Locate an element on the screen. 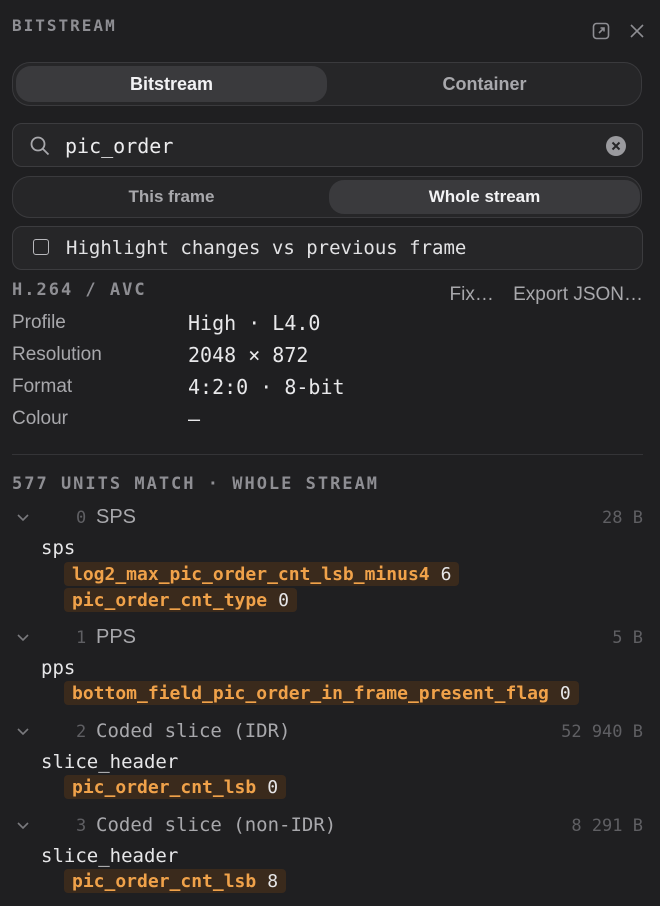  scope-toggle: This frame Whole stream is located at coordinates (327, 197).